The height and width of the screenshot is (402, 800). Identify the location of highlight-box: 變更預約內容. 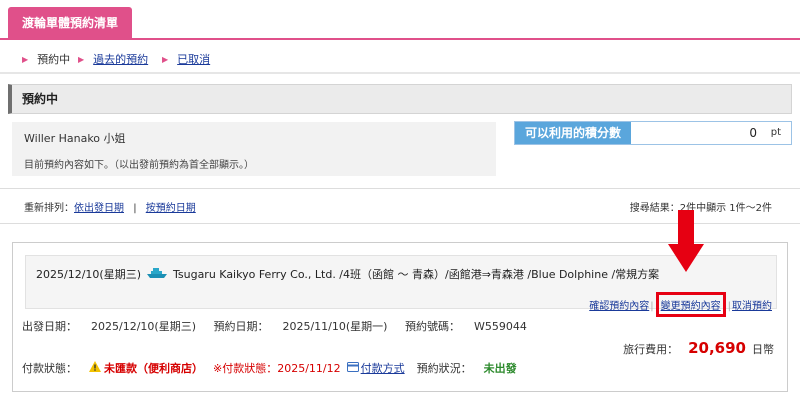
(690, 304).